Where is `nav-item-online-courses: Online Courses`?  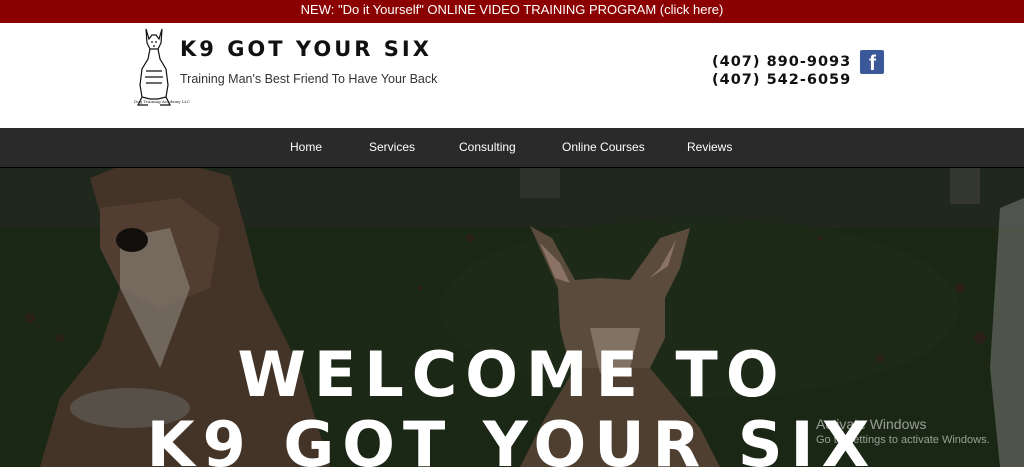 nav-item-online-courses: Online Courses is located at coordinates (603, 147).